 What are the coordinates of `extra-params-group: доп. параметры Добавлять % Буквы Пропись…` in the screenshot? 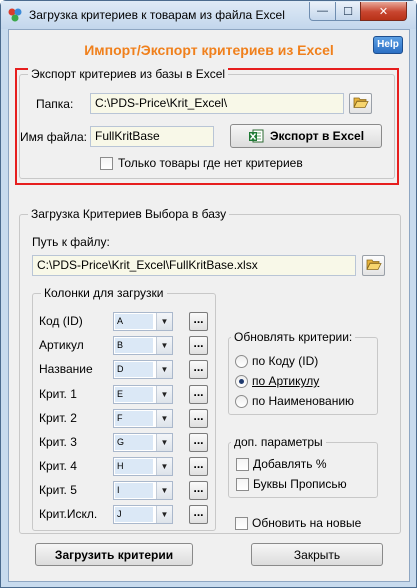 It's located at (303, 466).